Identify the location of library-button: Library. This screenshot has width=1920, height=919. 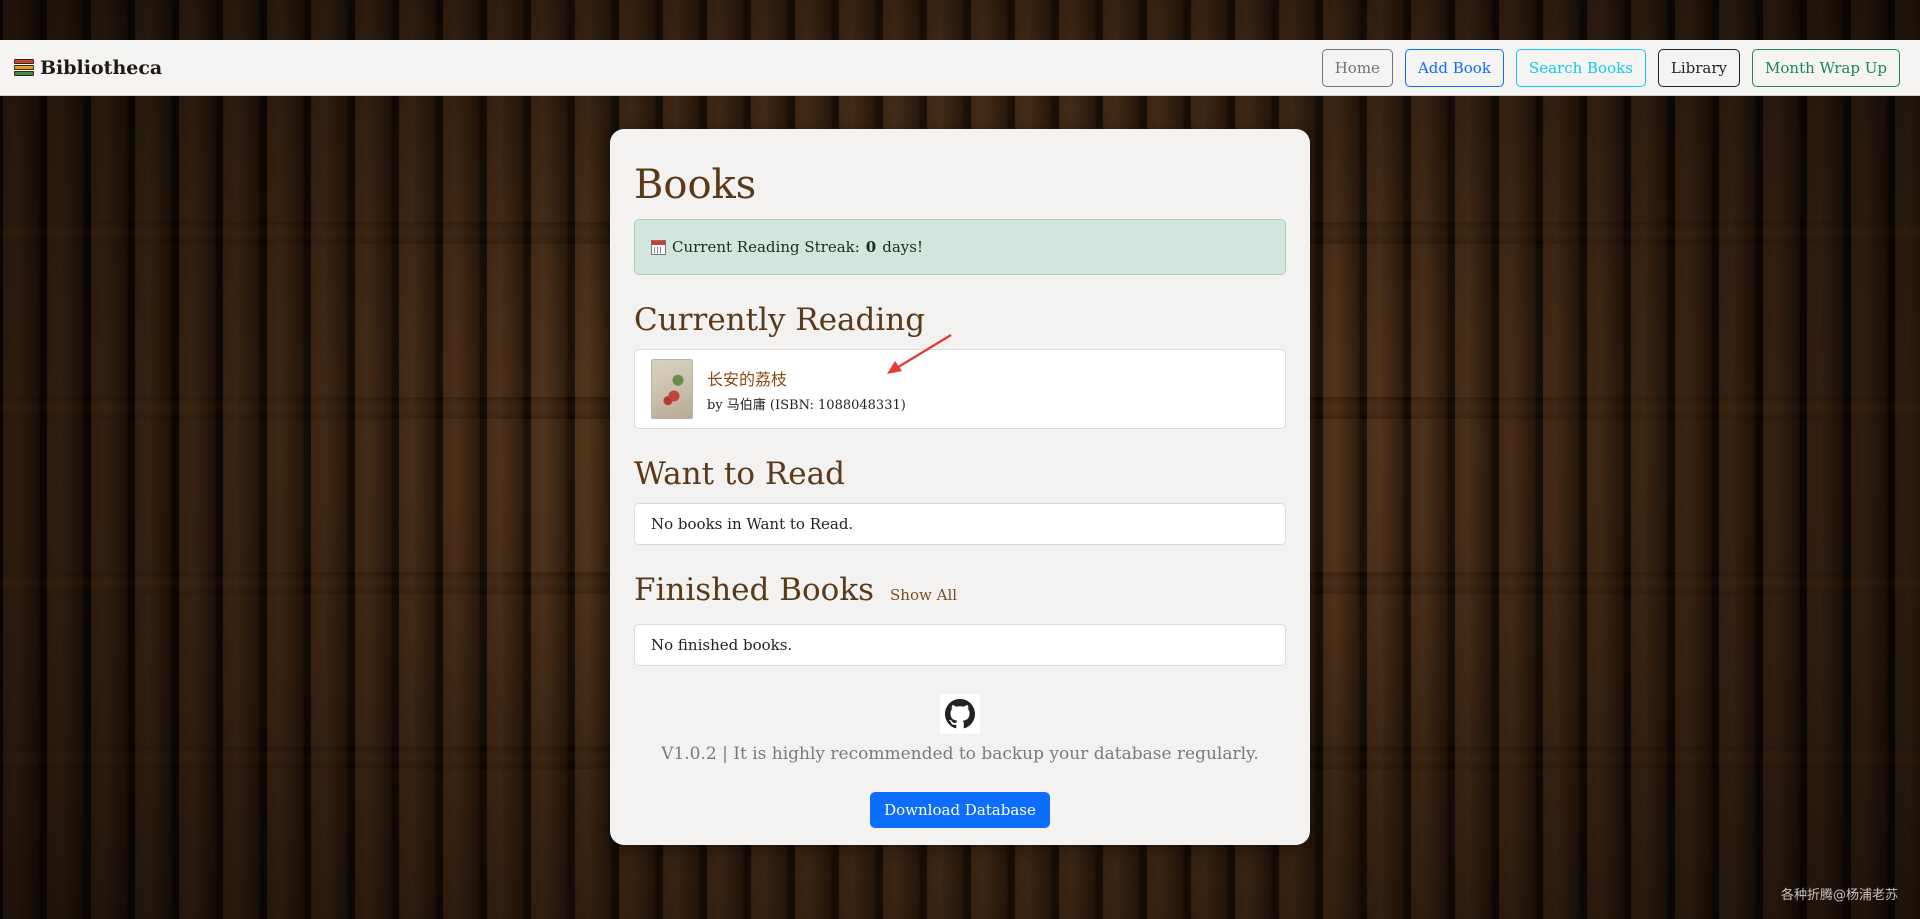
(1699, 67).